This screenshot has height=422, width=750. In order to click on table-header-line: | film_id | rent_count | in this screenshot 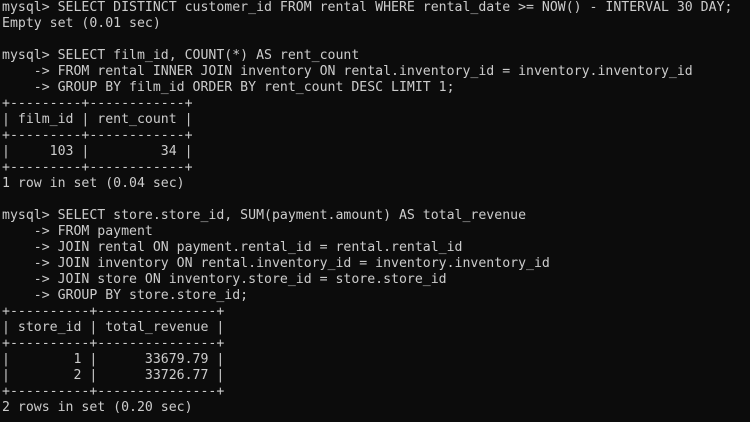, I will do `click(97, 119)`.